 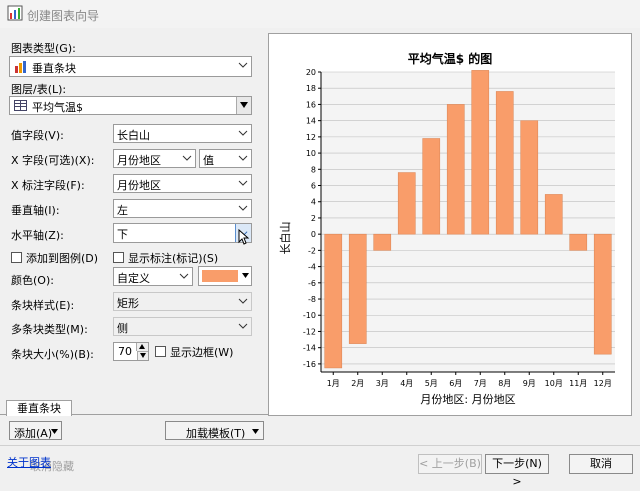 I want to click on y-tick-label: 4, so click(x=313, y=202).